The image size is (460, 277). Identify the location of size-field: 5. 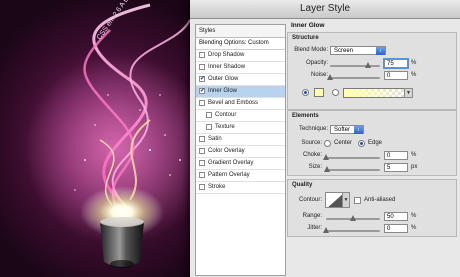
(396, 167).